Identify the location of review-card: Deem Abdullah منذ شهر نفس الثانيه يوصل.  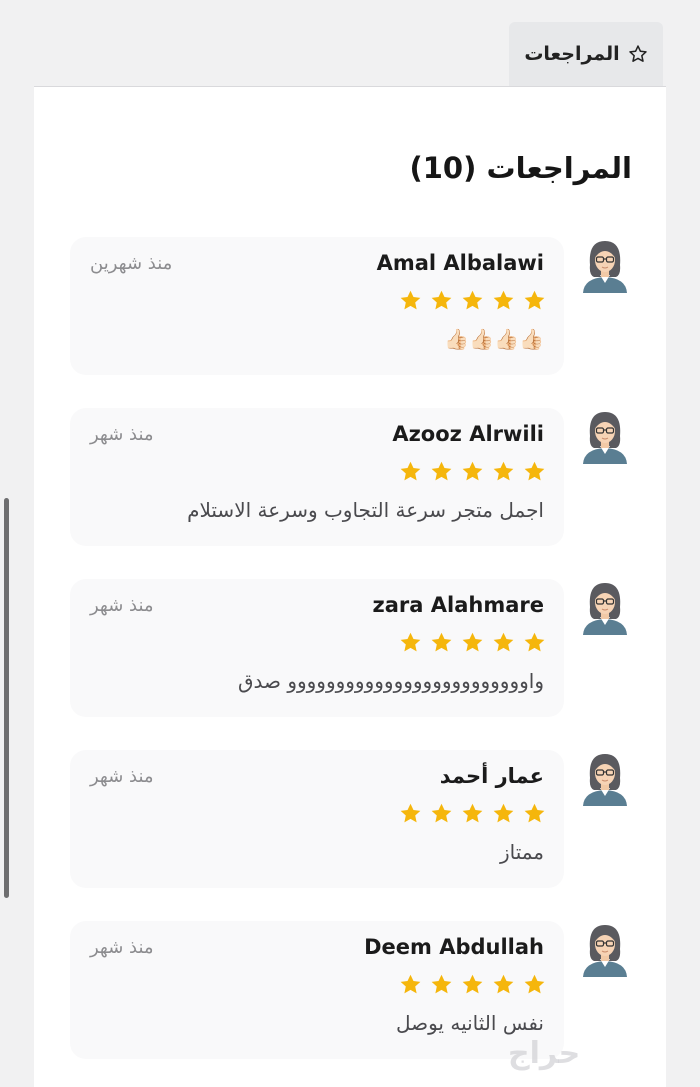
(317, 990).